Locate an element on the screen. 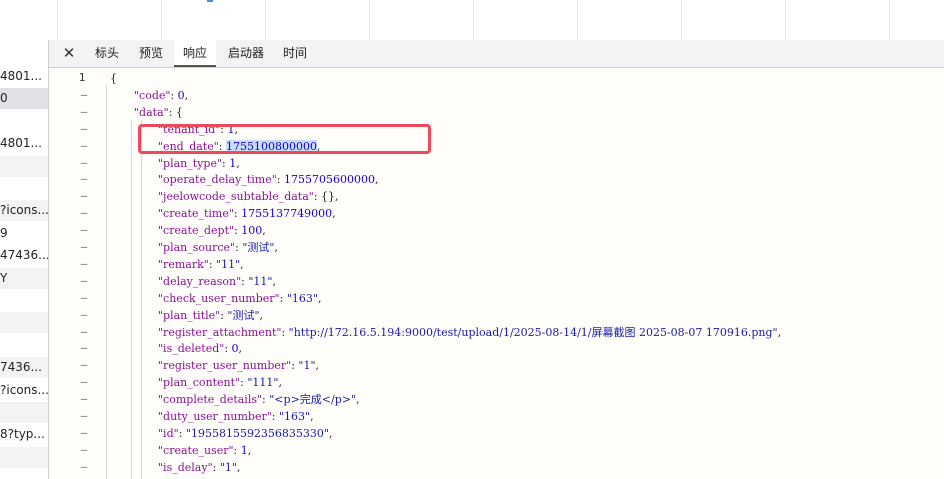  highlight-annotation-box is located at coordinates (284, 139).